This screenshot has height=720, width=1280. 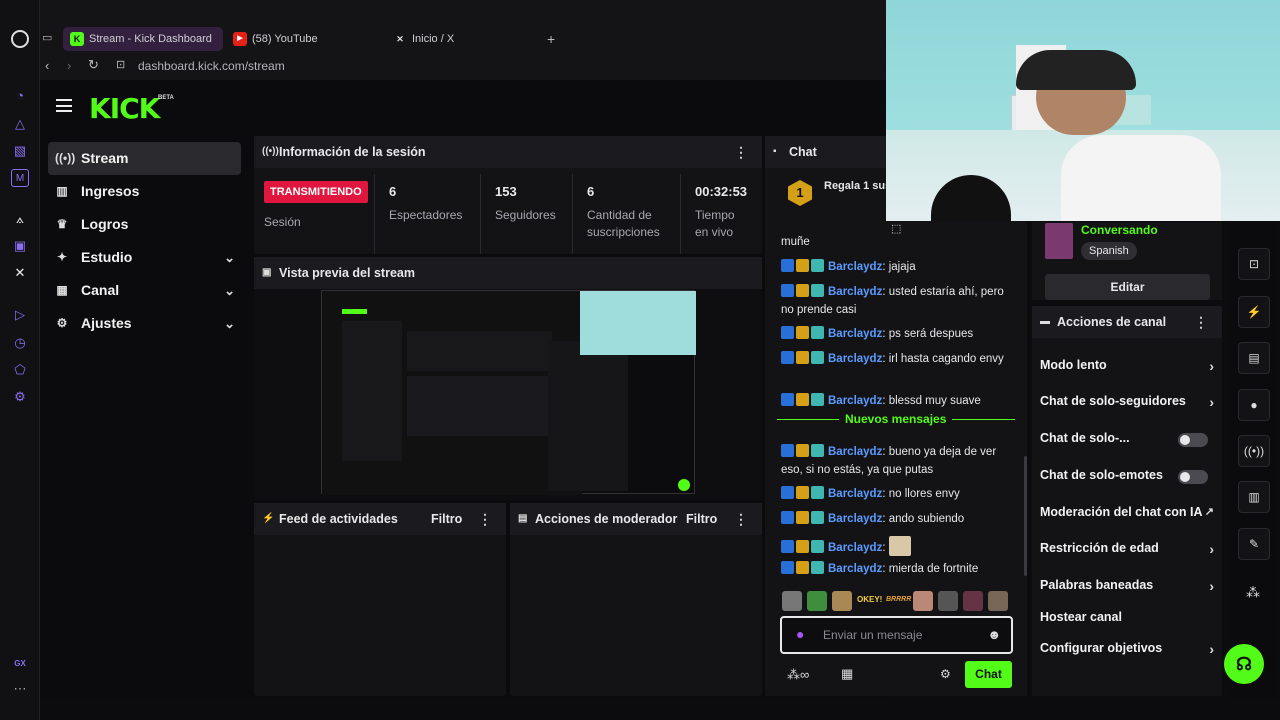 I want to click on action-slow-mode: Modo lento ›, so click(x=1129, y=366).